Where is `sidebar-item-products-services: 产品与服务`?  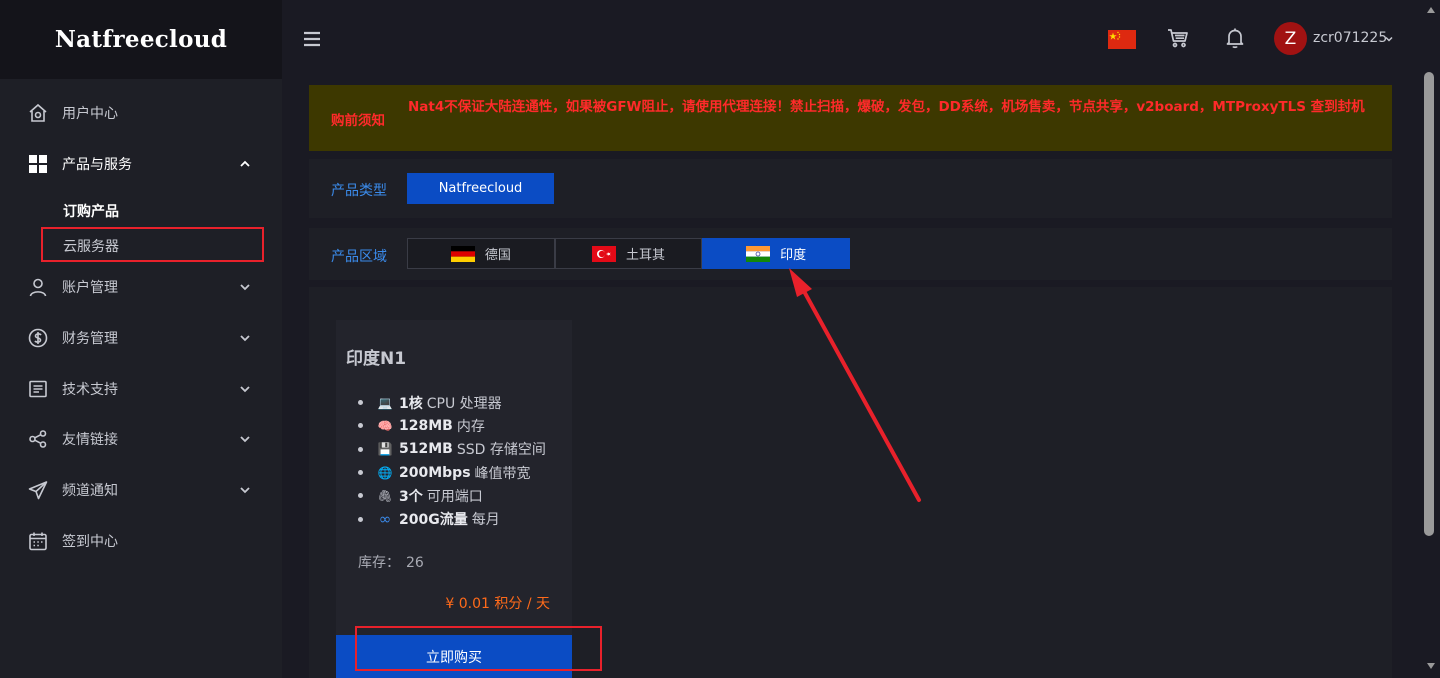 sidebar-item-products-services: 产品与服务 is located at coordinates (141, 164).